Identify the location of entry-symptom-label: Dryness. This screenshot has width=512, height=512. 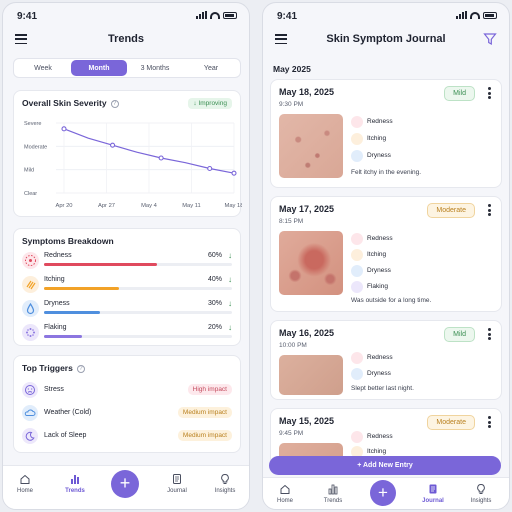
(379, 373).